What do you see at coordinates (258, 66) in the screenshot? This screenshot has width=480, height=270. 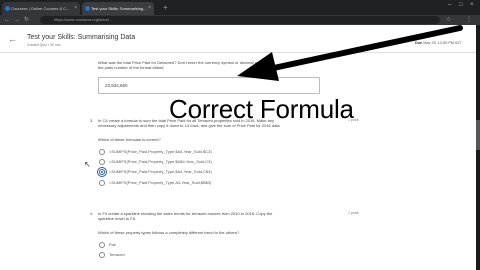 I see `arrow-head` at bounding box center [258, 66].